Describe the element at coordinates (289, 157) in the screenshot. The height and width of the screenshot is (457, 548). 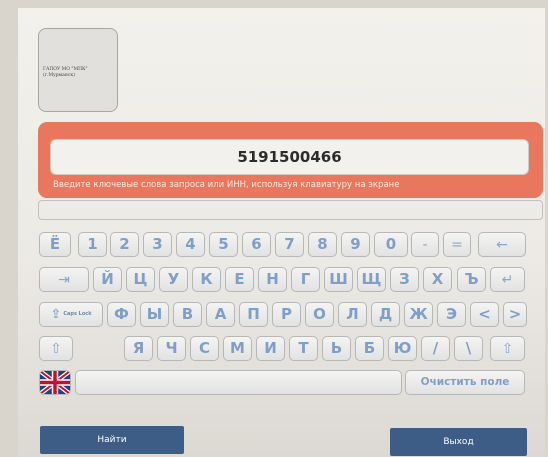
I see `search-input: 5191500466` at that location.